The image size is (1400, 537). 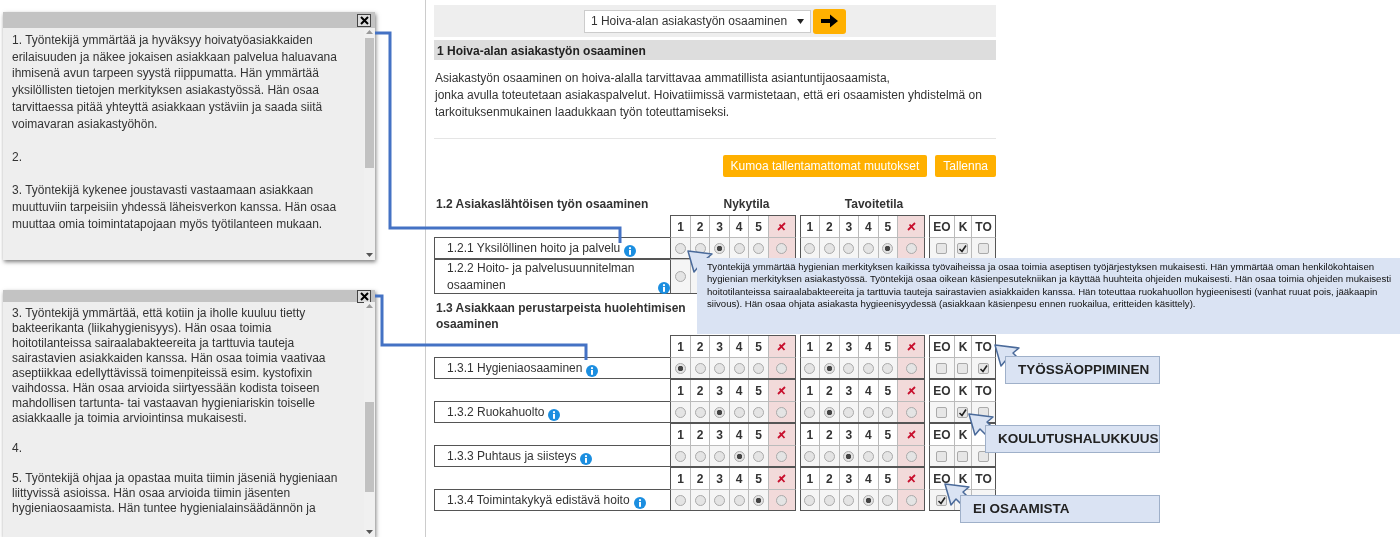 What do you see at coordinates (715, 50) in the screenshot?
I see `section-title: 1 Hoiva-alan asiakastyön osaaminen` at bounding box center [715, 50].